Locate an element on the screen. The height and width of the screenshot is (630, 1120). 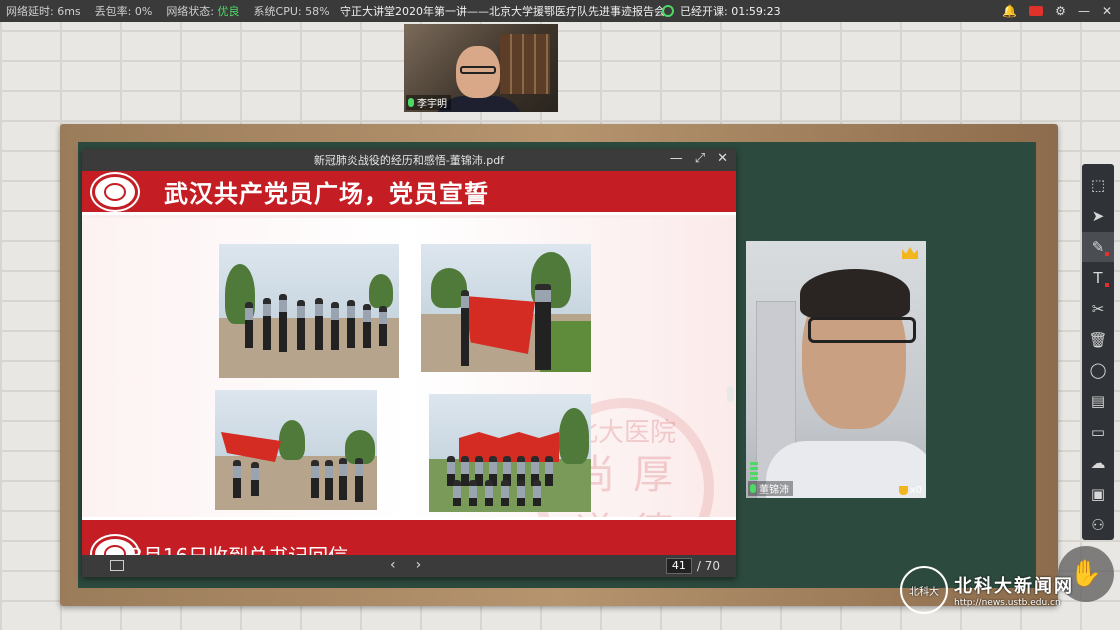
audio-level-icon is located at coordinates (754, 472).